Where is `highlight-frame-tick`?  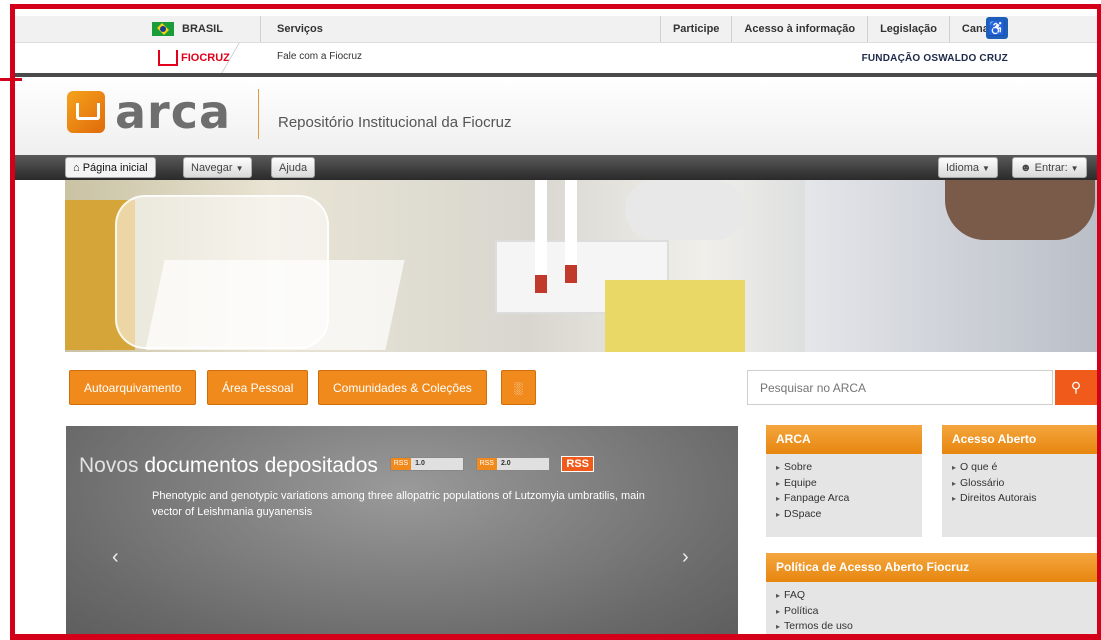
highlight-frame-tick is located at coordinates (11, 79).